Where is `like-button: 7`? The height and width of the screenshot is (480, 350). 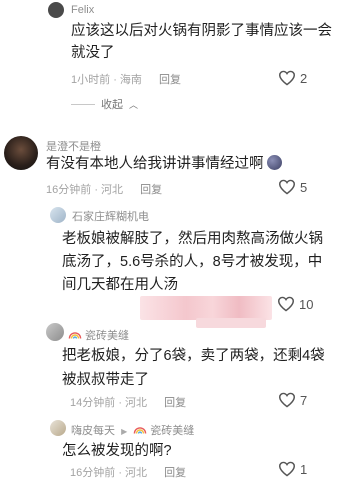
like-button: 7 is located at coordinates (292, 400).